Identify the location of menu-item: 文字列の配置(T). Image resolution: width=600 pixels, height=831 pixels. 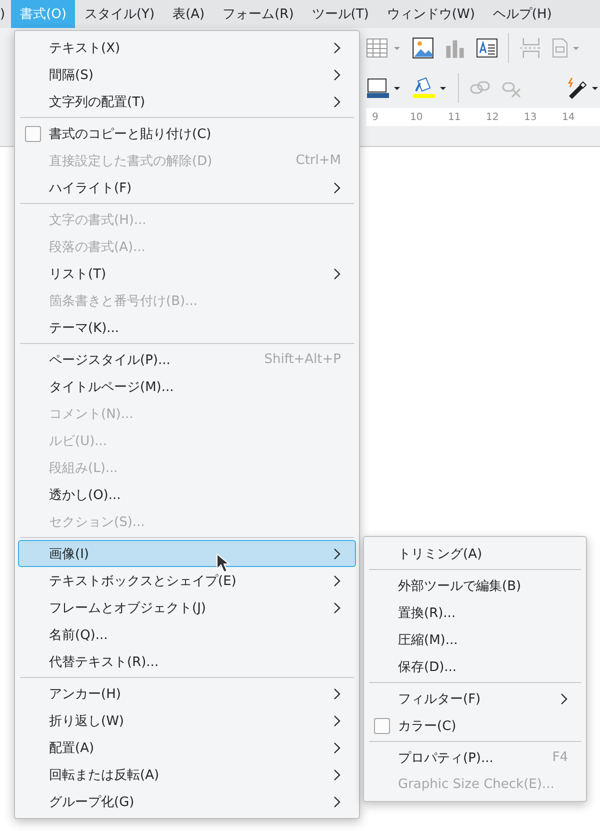
(187, 101).